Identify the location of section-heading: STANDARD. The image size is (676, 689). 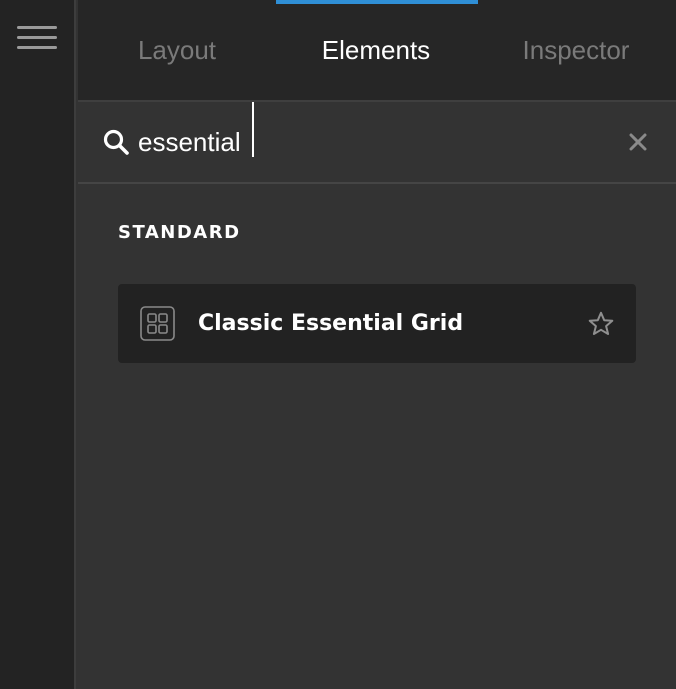
(179, 232).